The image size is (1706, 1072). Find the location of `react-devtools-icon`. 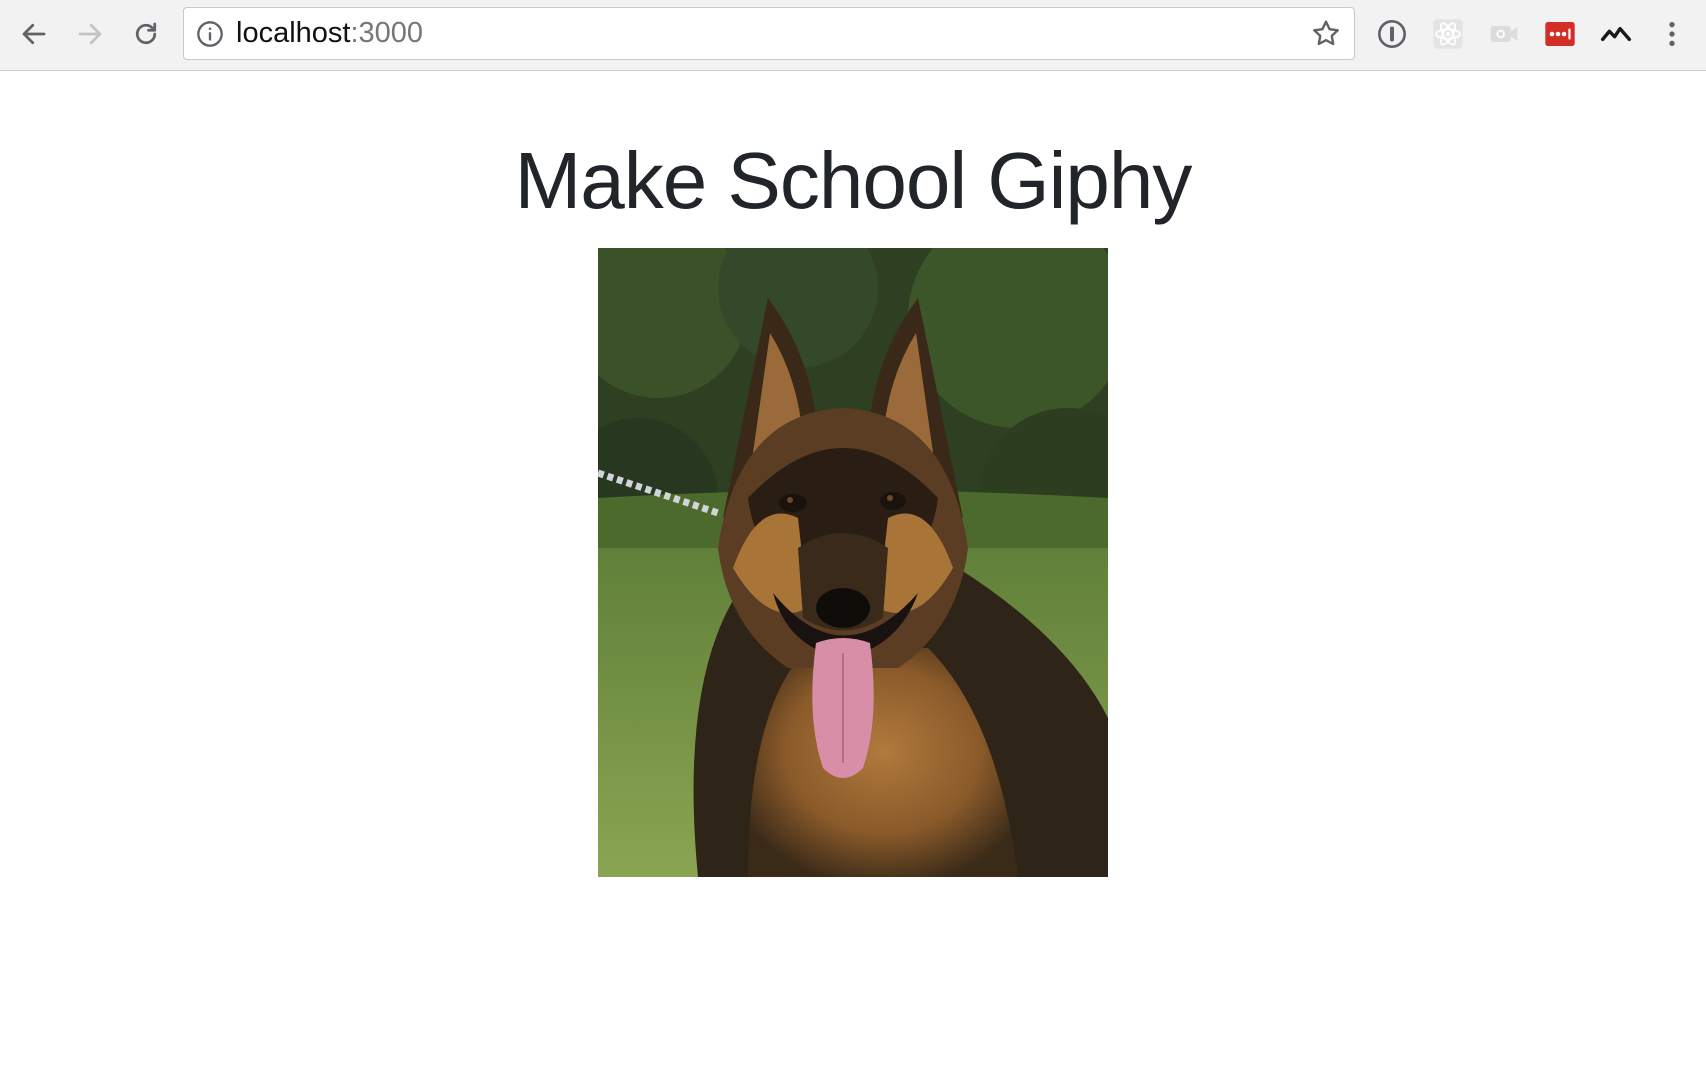

react-devtools-icon is located at coordinates (1448, 34).